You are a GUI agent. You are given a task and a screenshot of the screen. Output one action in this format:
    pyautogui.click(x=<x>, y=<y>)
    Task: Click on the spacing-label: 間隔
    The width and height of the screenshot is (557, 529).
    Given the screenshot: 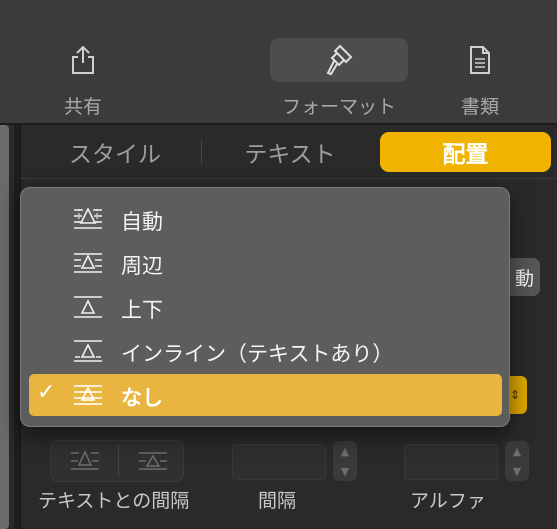 What is the action you would take?
    pyautogui.click(x=277, y=501)
    